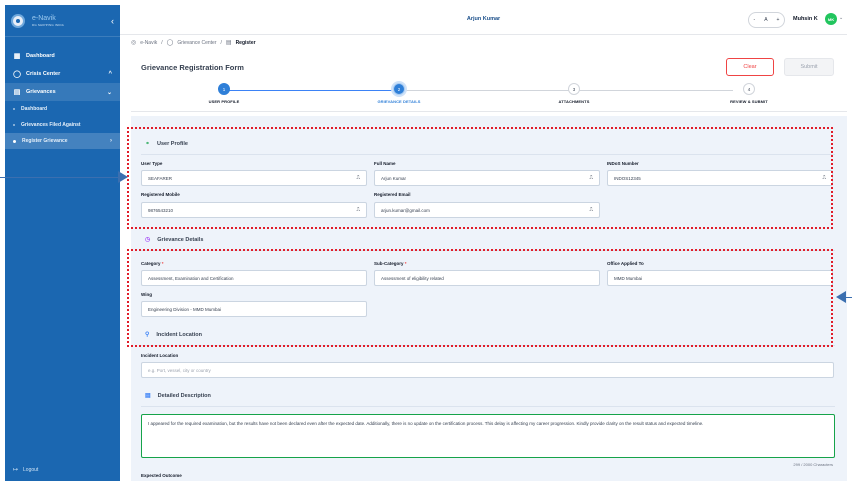 The height and width of the screenshot is (481, 852). What do you see at coordinates (574, 89) in the screenshot?
I see `step-number: 3` at bounding box center [574, 89].